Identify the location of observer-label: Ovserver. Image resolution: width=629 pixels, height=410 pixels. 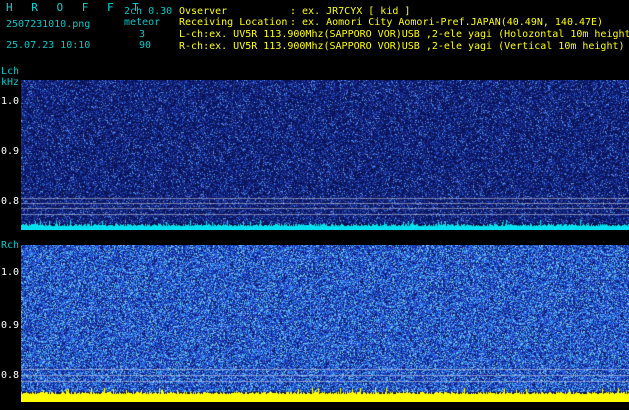
(203, 11).